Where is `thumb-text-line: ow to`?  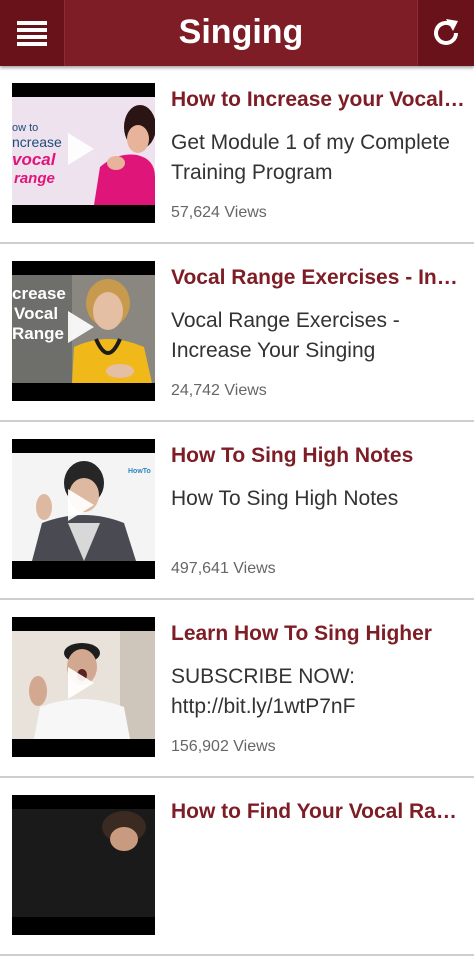 thumb-text-line: ow to is located at coordinates (25, 128).